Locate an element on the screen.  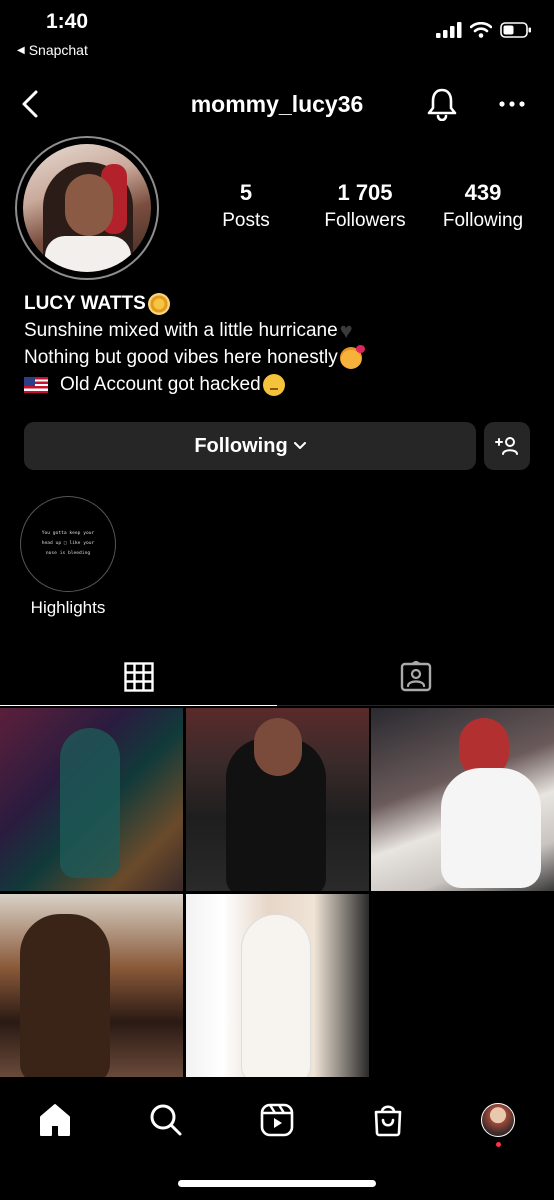
profile-username: mommy_lucy36 is located at coordinates (277, 104).